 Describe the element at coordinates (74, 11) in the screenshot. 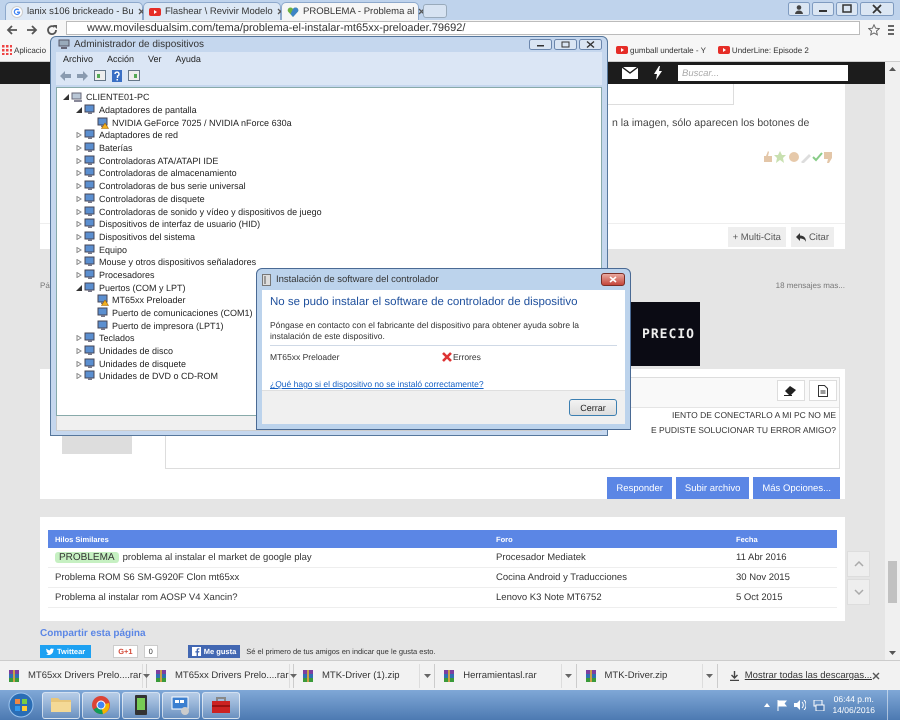

I see `browser-tab: lanix s106 brickeado - Bu` at that location.